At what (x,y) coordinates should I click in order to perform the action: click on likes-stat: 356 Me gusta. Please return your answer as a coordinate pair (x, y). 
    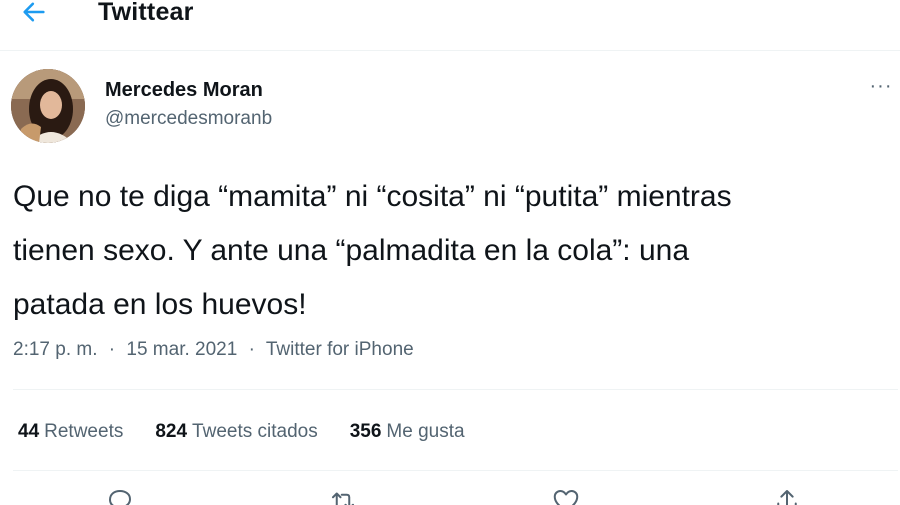
    Looking at the image, I should click on (407, 432).